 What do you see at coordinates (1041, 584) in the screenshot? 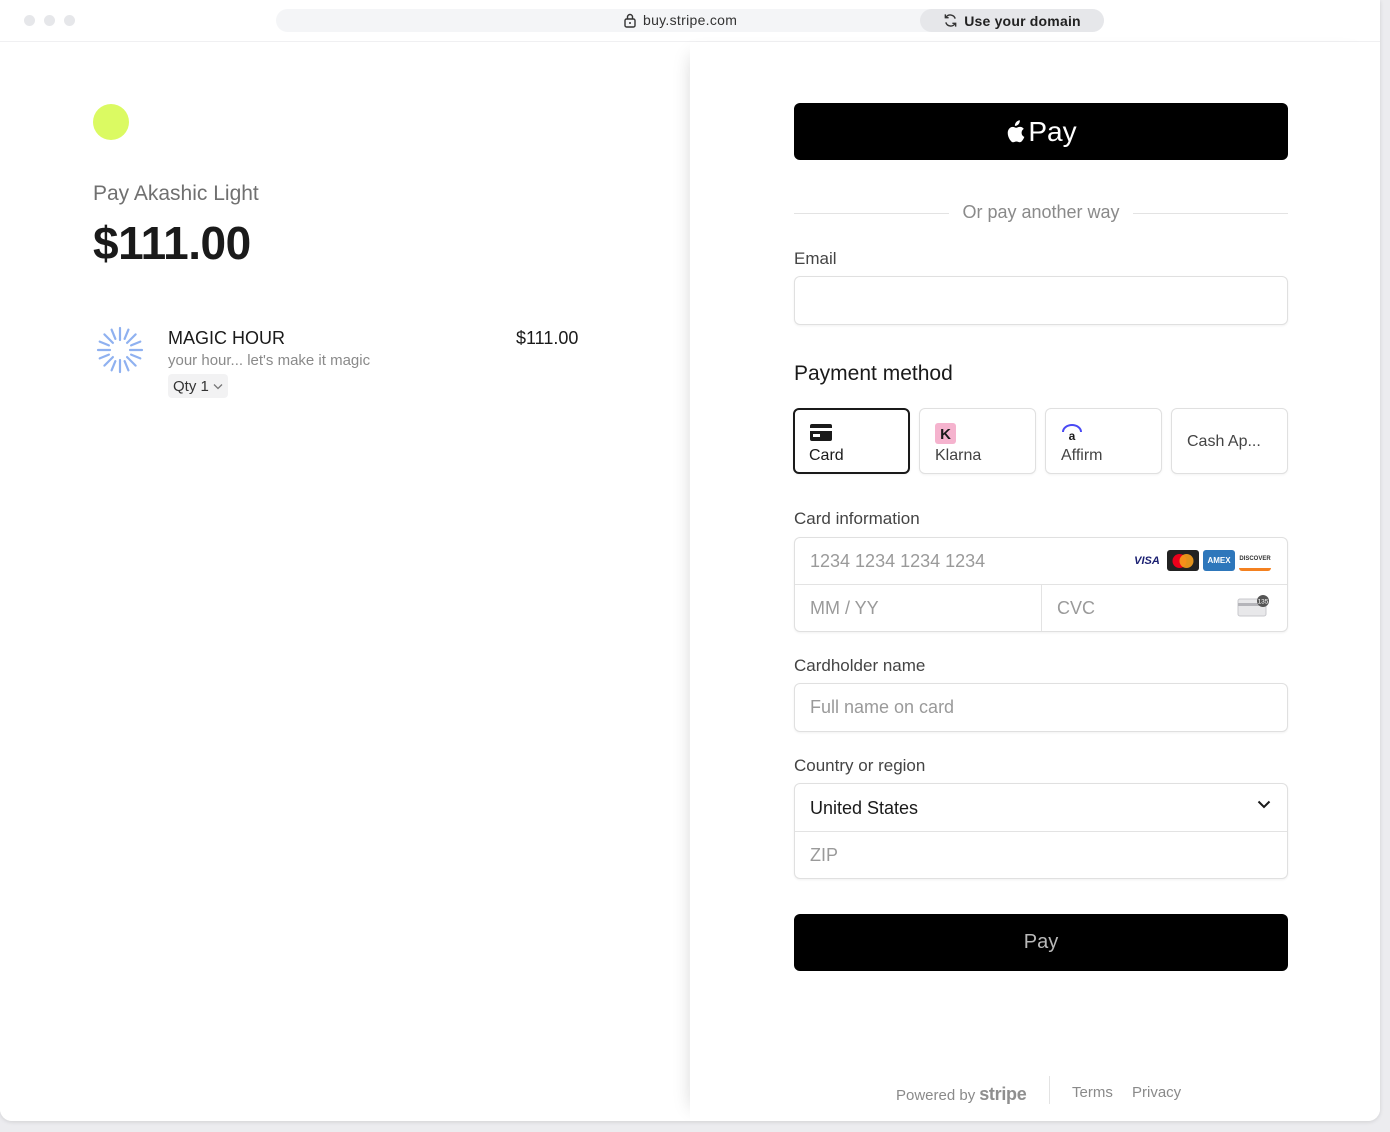
I see `card-information-group: VISA AMEX DISCOVER 135` at bounding box center [1041, 584].